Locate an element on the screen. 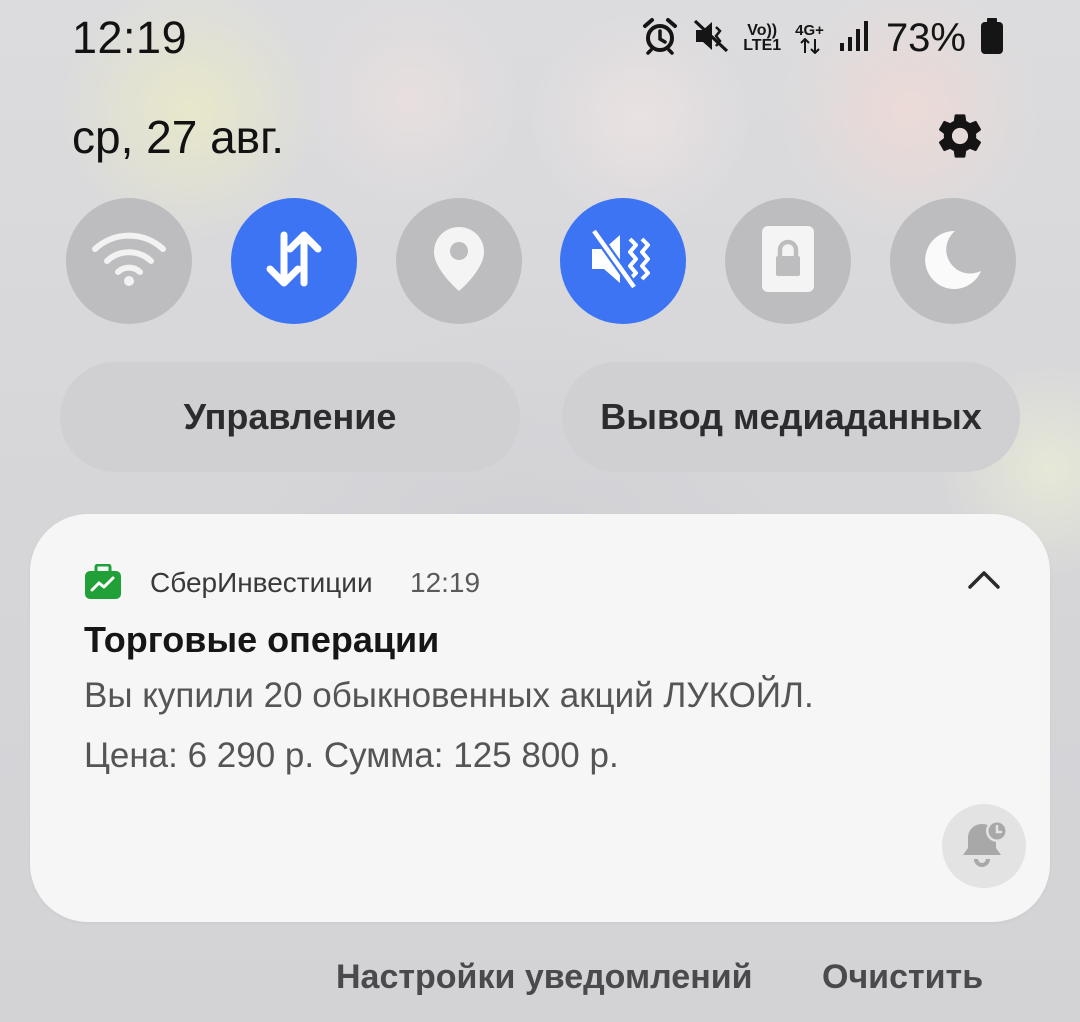  status-time: 12:19 is located at coordinates (130, 37).